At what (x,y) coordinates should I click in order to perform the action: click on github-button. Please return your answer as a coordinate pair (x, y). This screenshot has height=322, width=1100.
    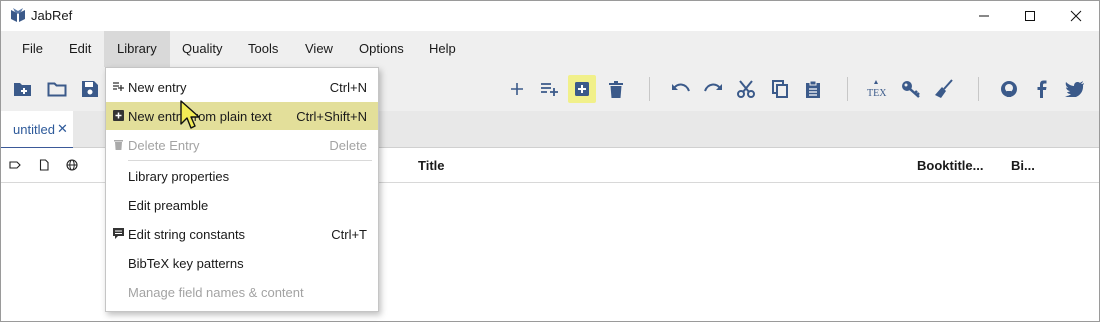
    Looking at the image, I should click on (1009, 89).